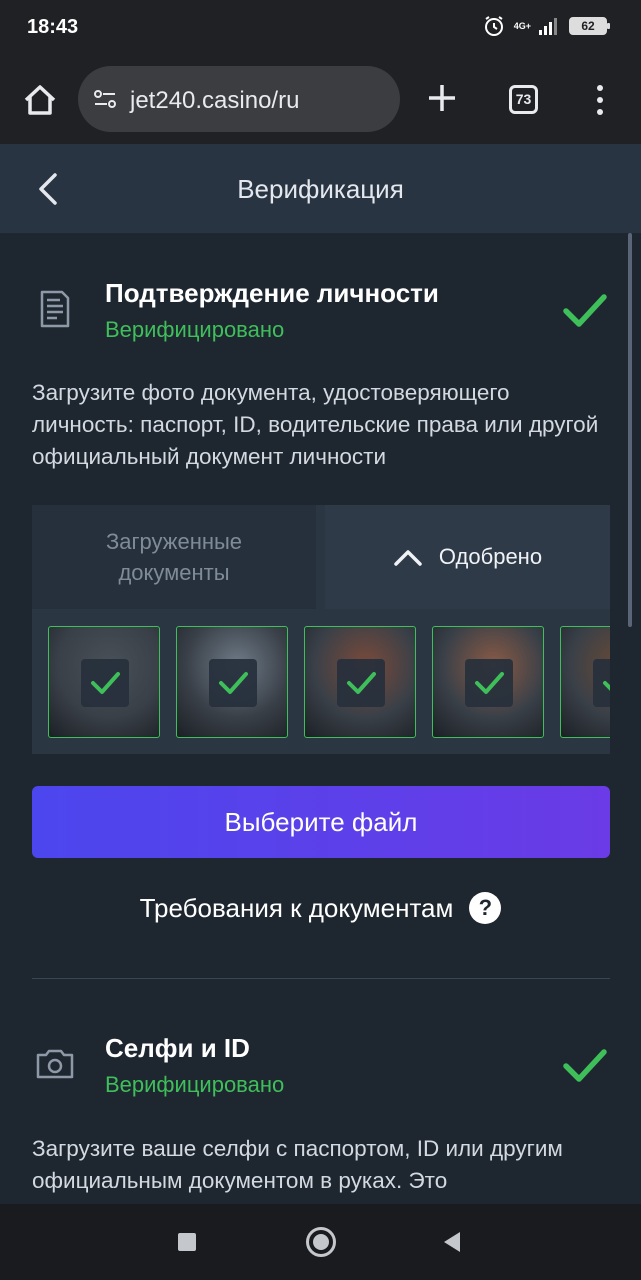 The height and width of the screenshot is (1280, 641). Describe the element at coordinates (493, 26) in the screenshot. I see `alarm-icon` at that location.